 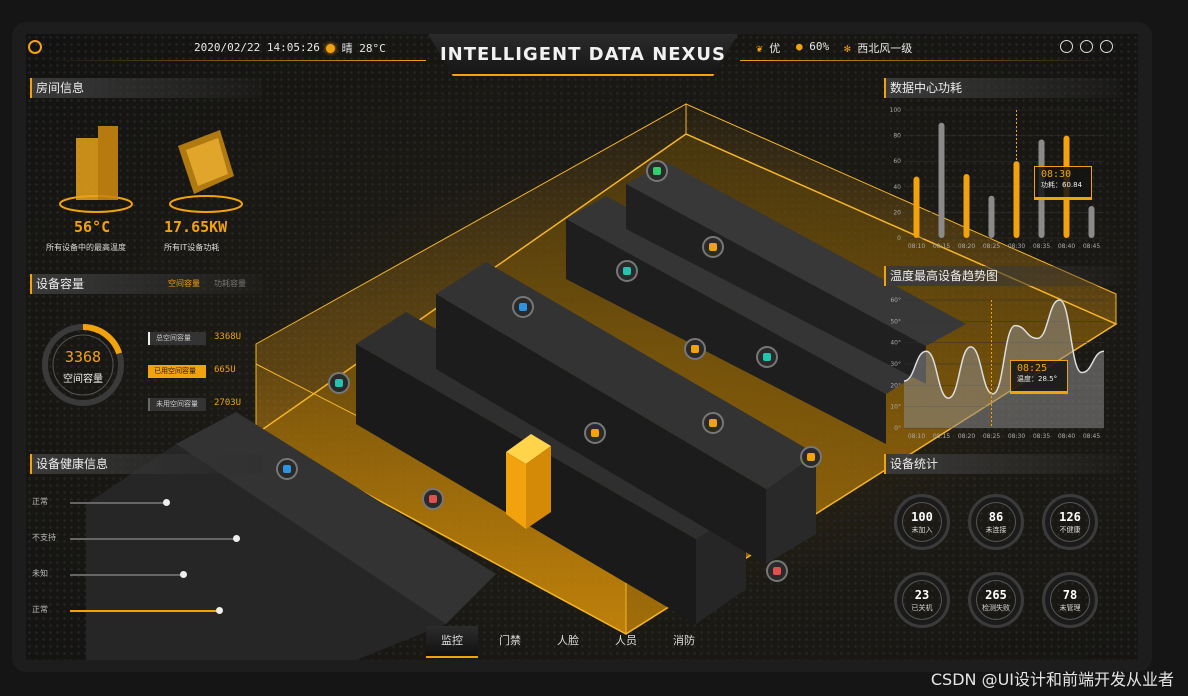 What do you see at coordinates (713, 247) in the screenshot?
I see `room-pin-door` at bounding box center [713, 247].